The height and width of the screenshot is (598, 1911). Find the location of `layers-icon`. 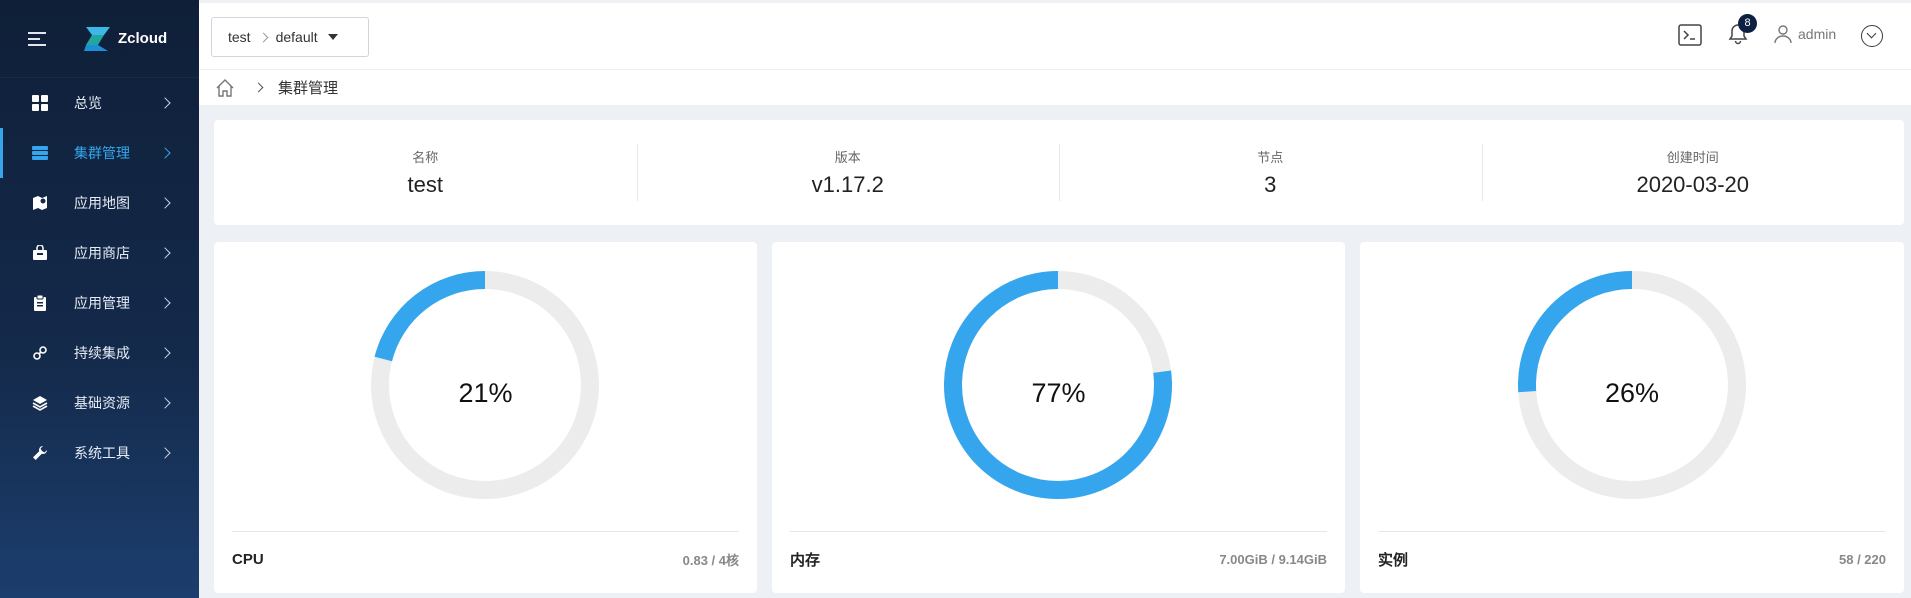

layers-icon is located at coordinates (40, 403).